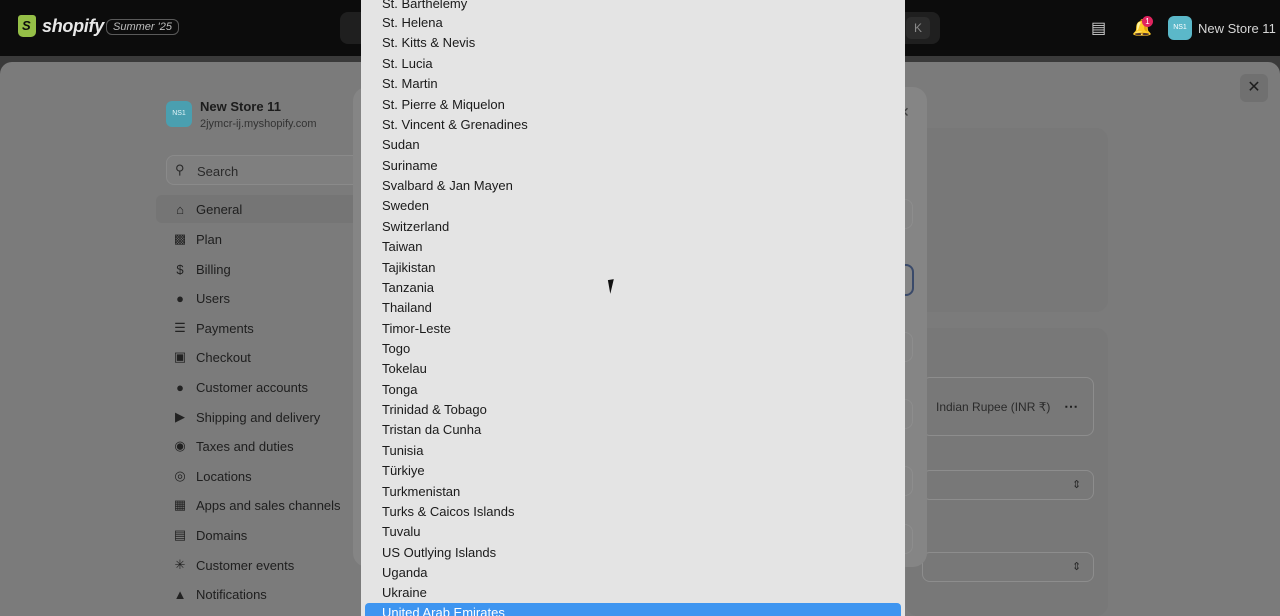  What do you see at coordinates (633, 492) in the screenshot?
I see `dropdown-option: Turkmenistan` at bounding box center [633, 492].